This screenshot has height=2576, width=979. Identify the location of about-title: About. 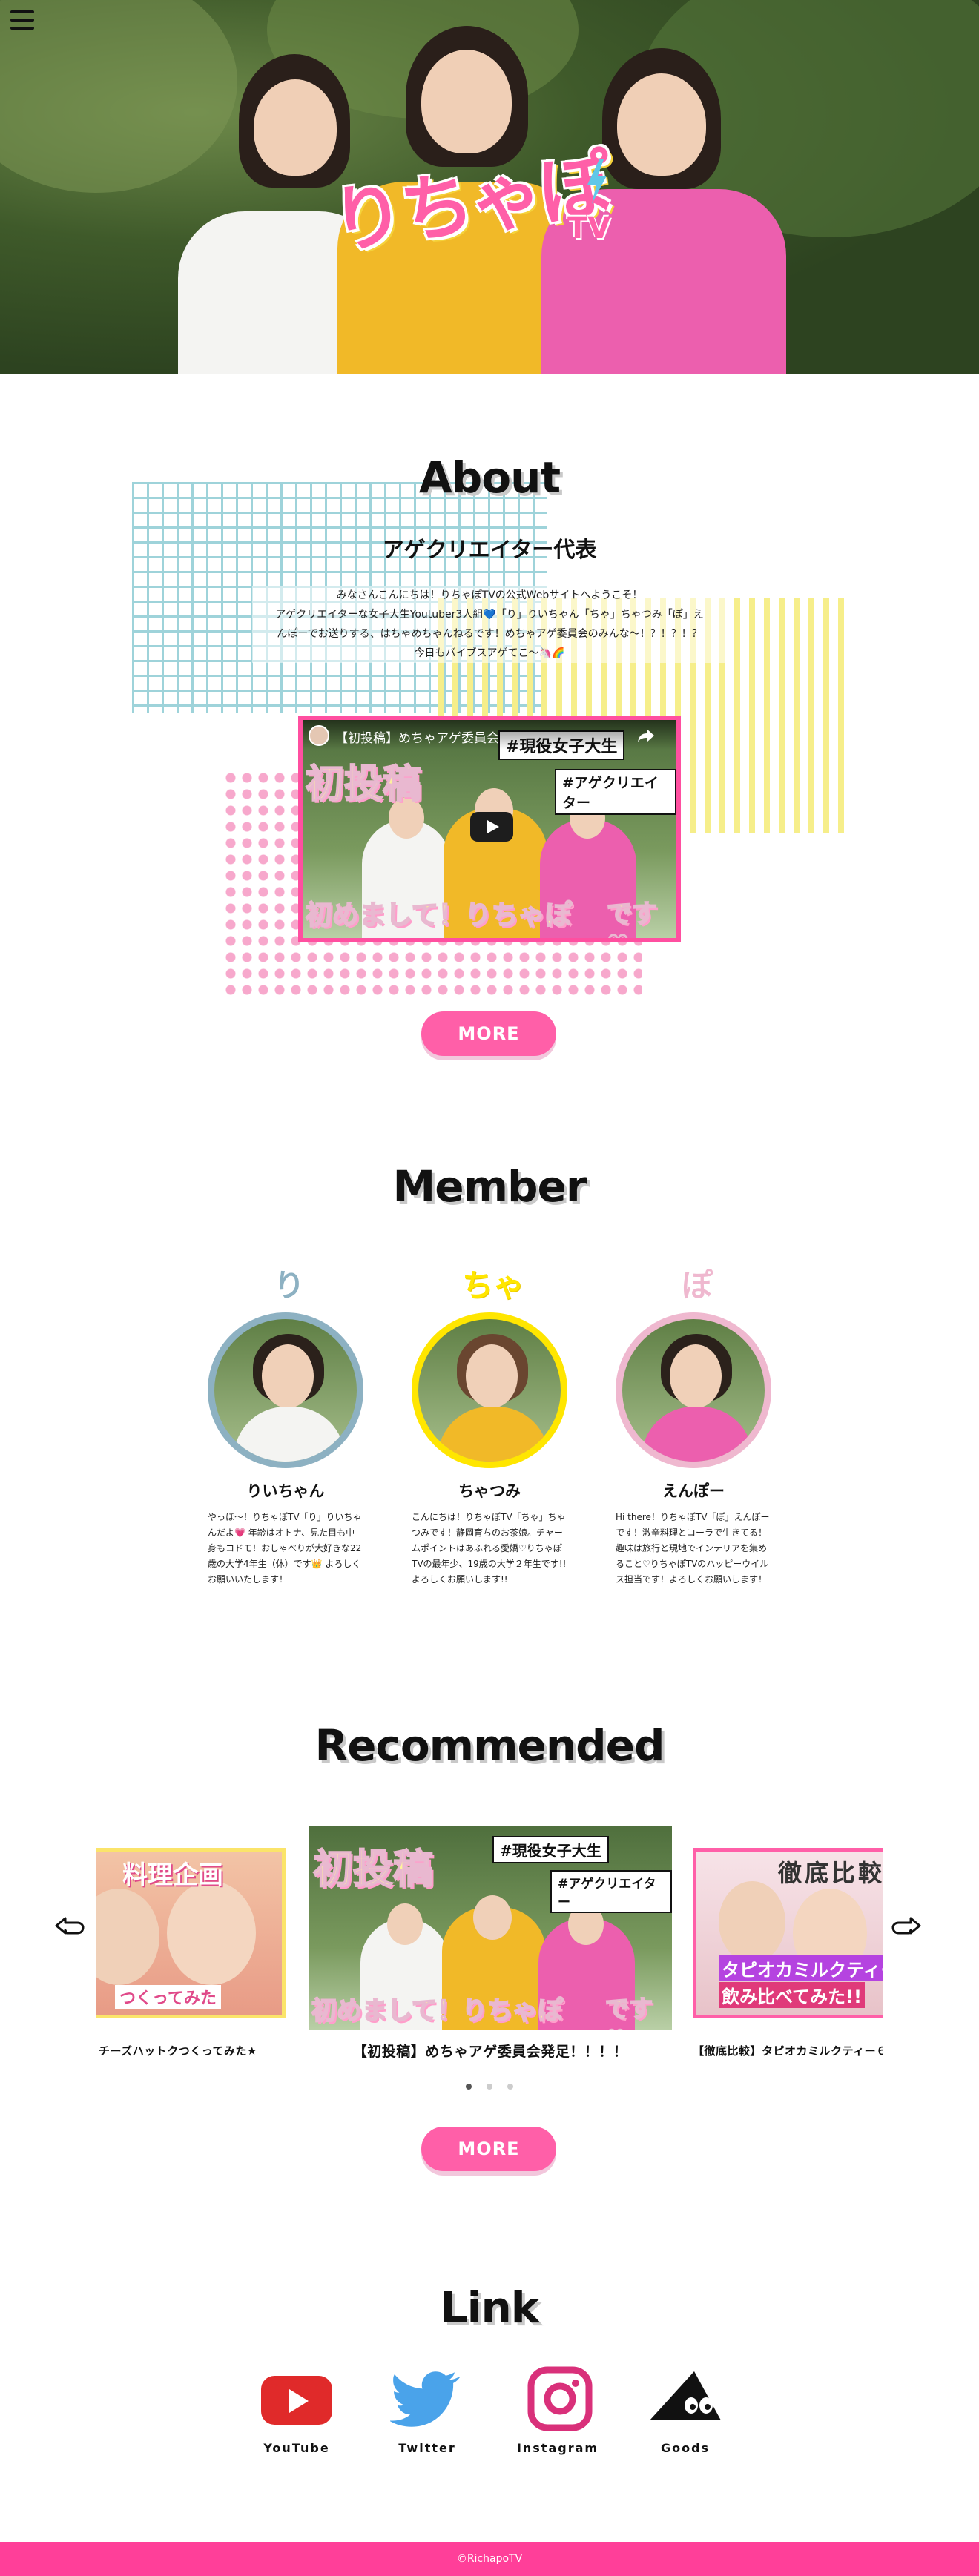
(489, 477).